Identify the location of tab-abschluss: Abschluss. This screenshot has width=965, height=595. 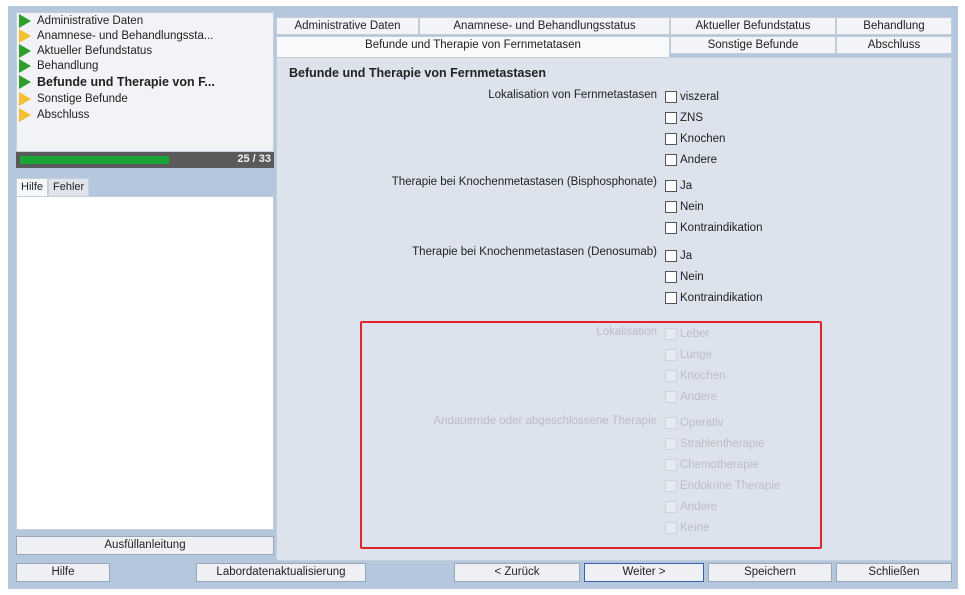
(894, 45).